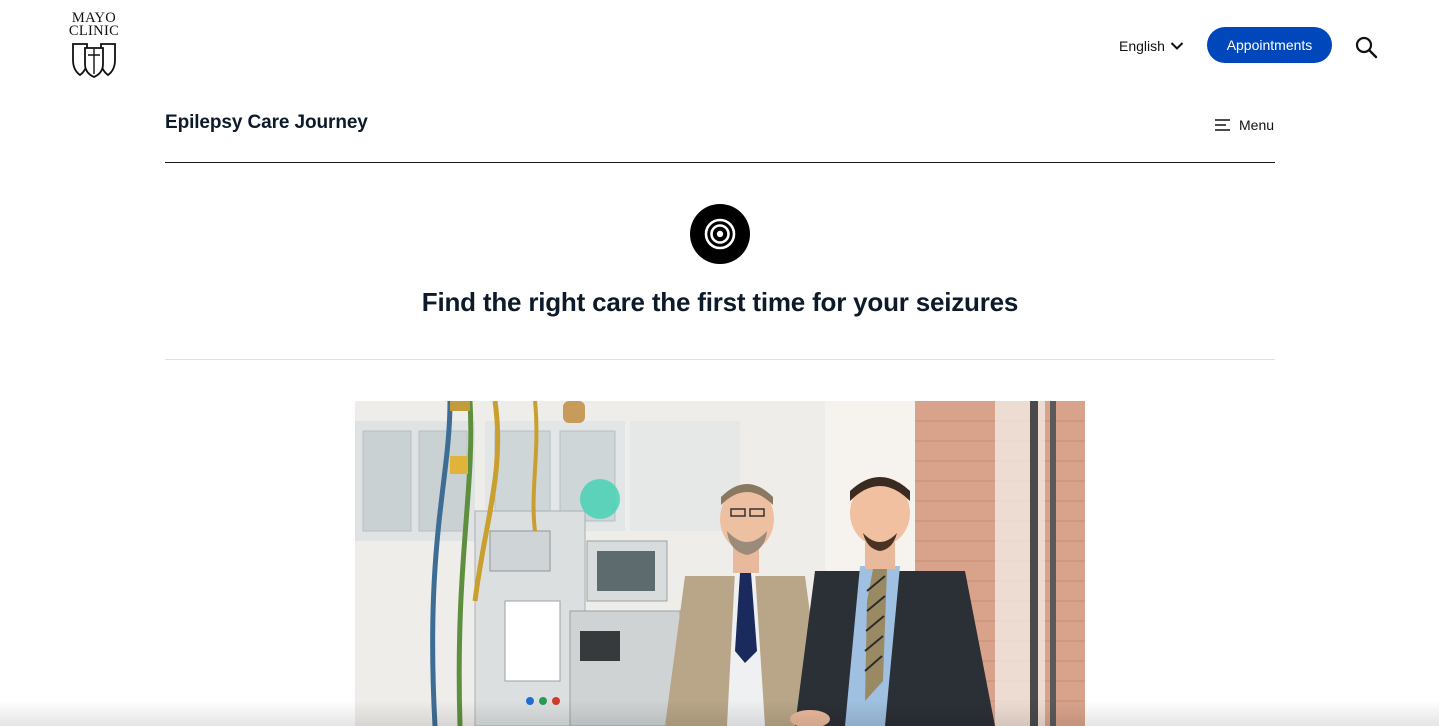 The height and width of the screenshot is (726, 1439). What do you see at coordinates (720, 162) in the screenshot?
I see `section-divider` at bounding box center [720, 162].